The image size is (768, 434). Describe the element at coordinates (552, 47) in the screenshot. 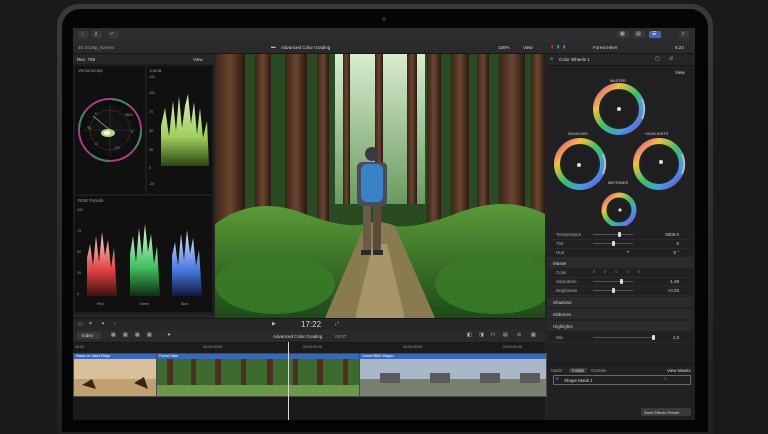

I see `color-board-icon: ▮` at that location.